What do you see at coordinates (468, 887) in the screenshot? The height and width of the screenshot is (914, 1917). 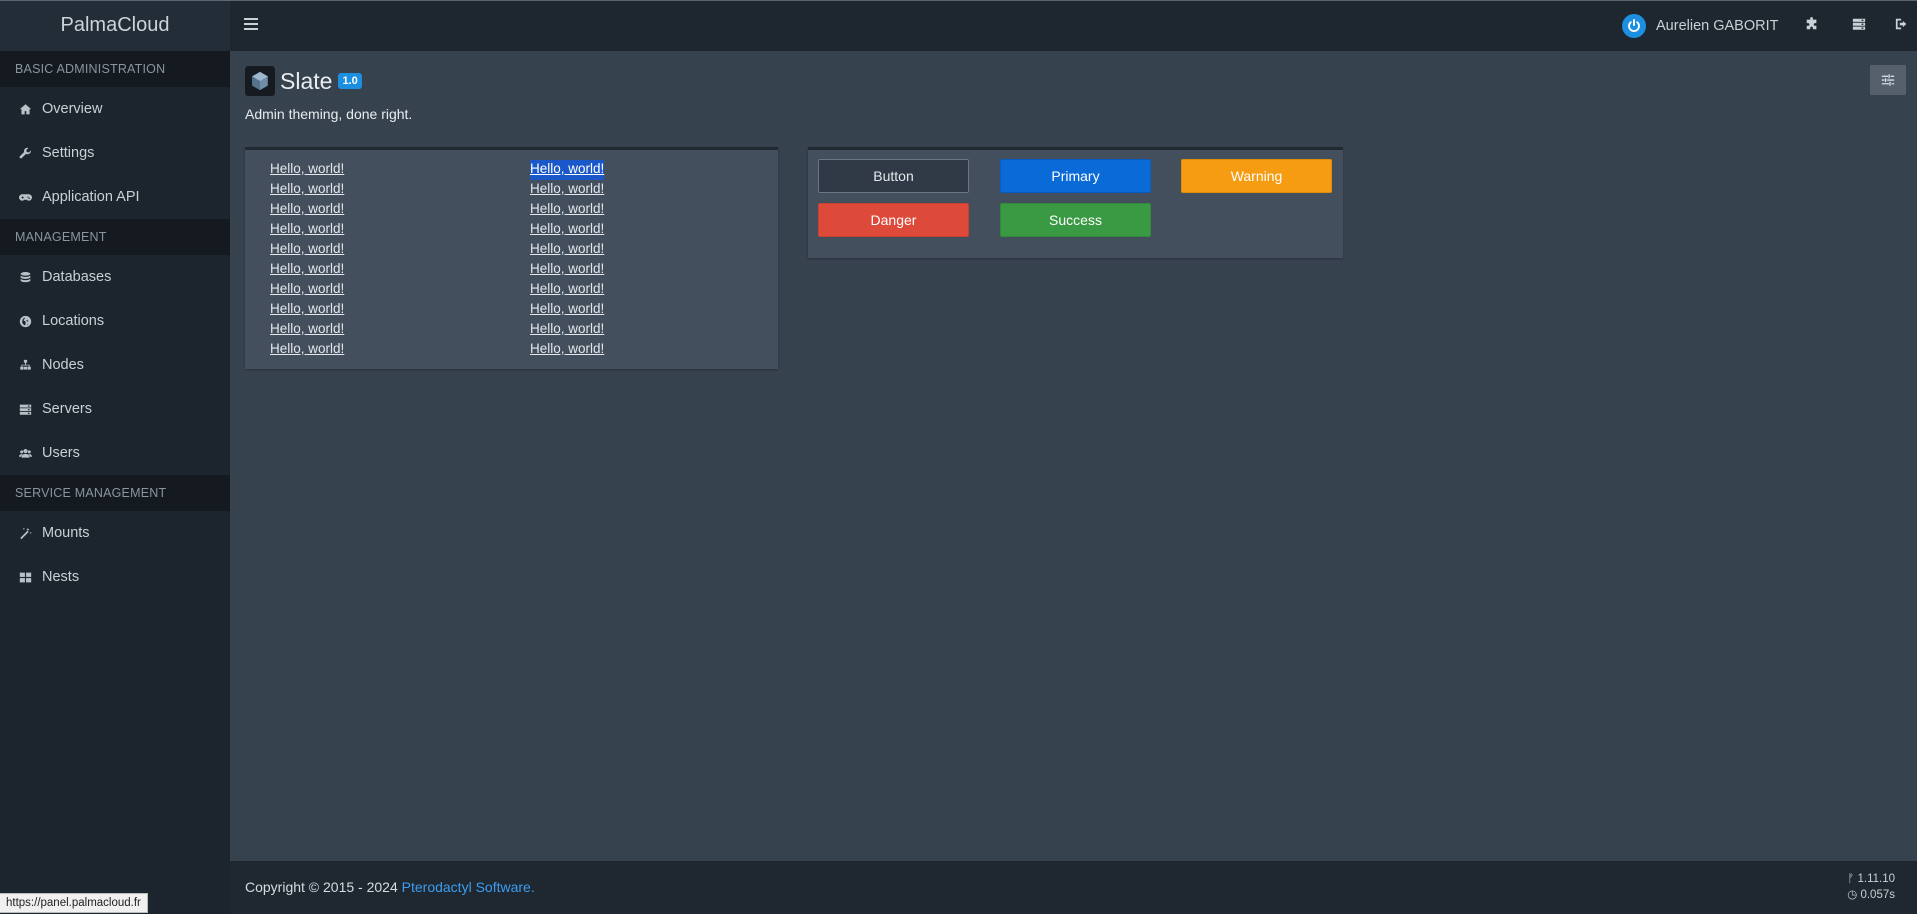 I see `pterodactyl-link: Pterodactyl Software.` at bounding box center [468, 887].